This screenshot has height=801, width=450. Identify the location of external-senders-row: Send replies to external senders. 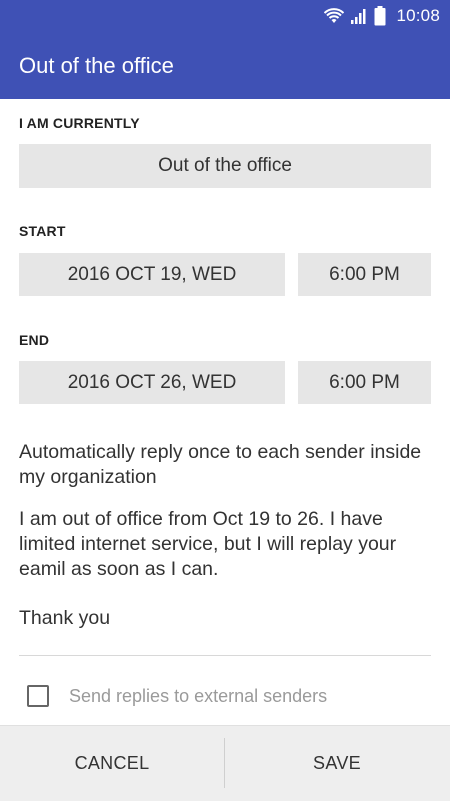
(177, 696).